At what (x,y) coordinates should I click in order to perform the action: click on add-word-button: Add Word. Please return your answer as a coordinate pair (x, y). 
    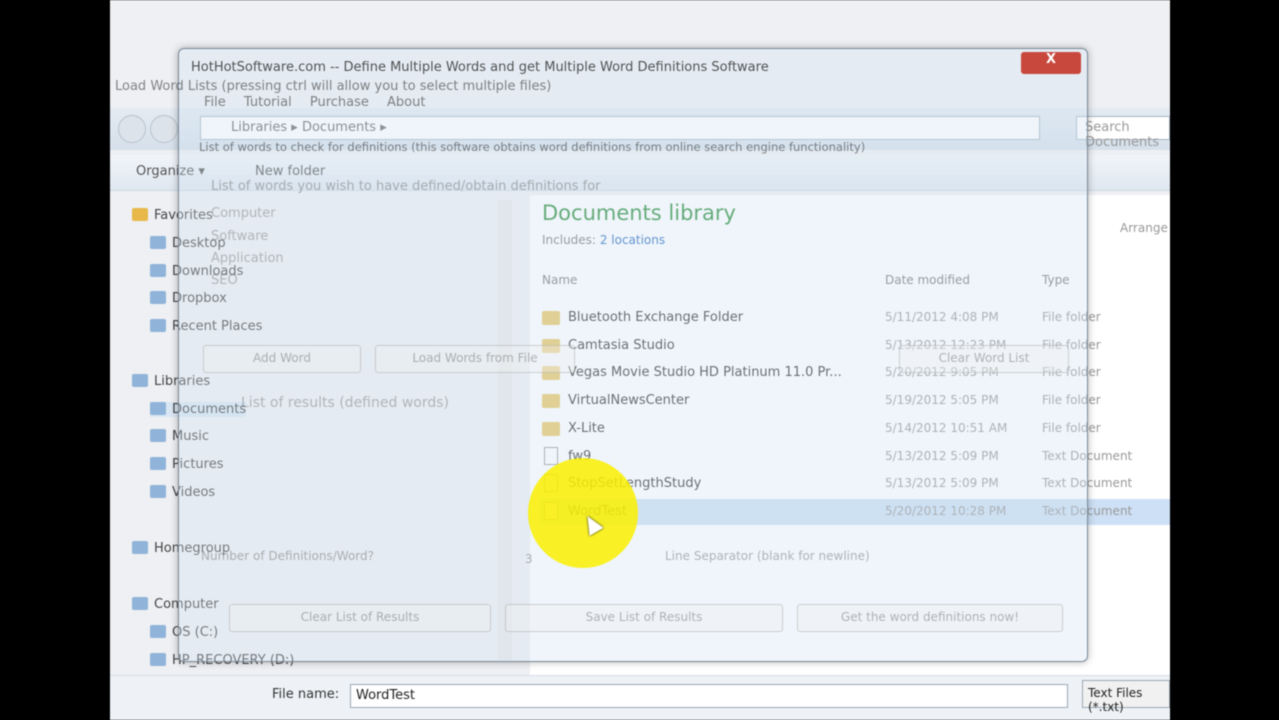
    Looking at the image, I should click on (282, 359).